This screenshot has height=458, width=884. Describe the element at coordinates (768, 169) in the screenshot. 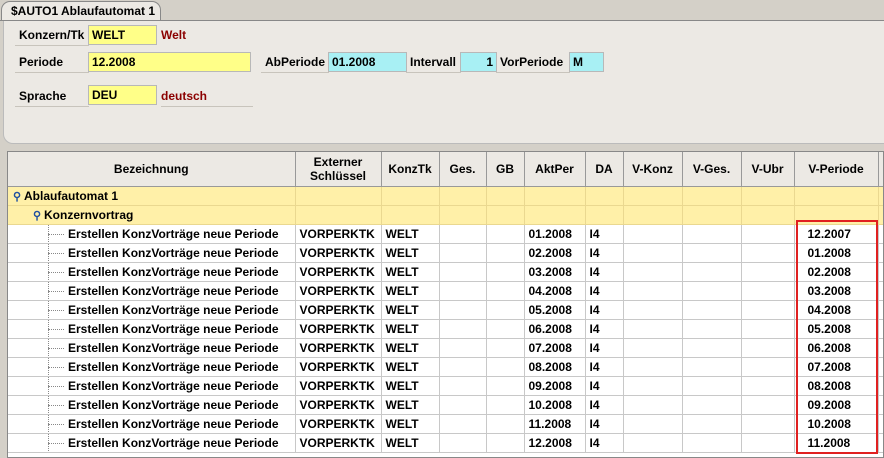

I see `col-header-v-ubr: V-Ubr` at that location.